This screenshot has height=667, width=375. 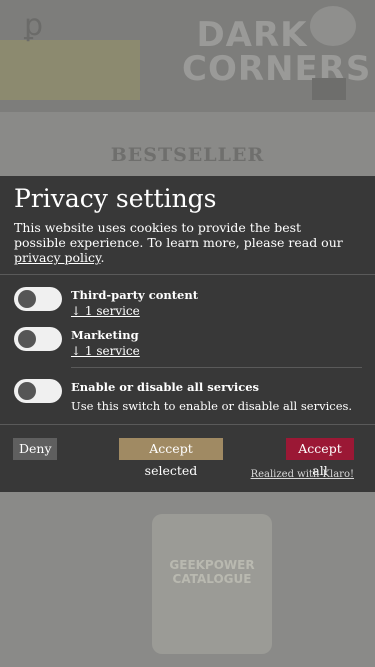 I want to click on cart-badge, so click(x=329, y=89).